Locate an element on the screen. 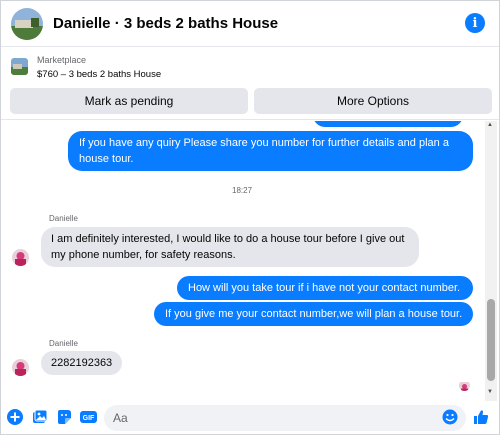 The image size is (500, 435). message-bubble-partial is located at coordinates (388, 124).